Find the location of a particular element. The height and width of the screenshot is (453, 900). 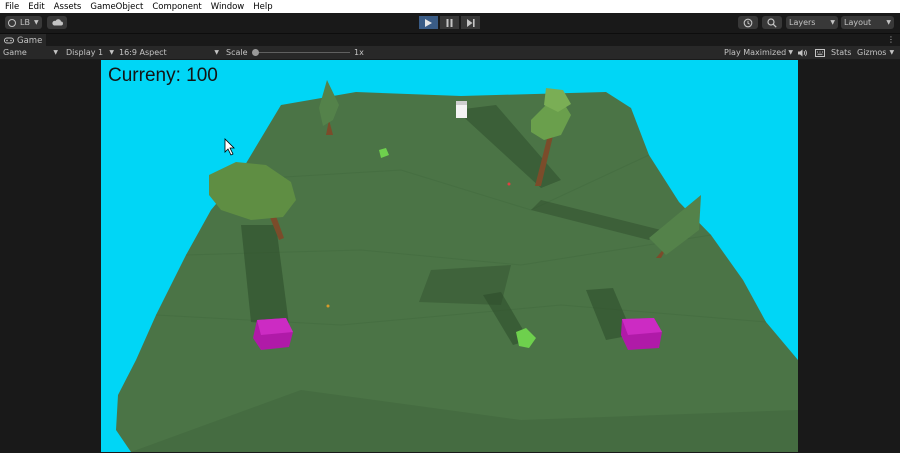

layers-dropdown: Layers ▼ is located at coordinates (812, 22).